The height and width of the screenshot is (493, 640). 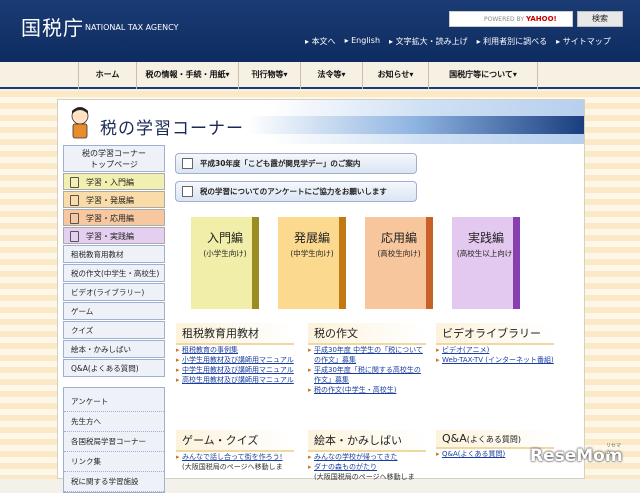 I want to click on side-link-quiz: クイズ, so click(x=114, y=330).